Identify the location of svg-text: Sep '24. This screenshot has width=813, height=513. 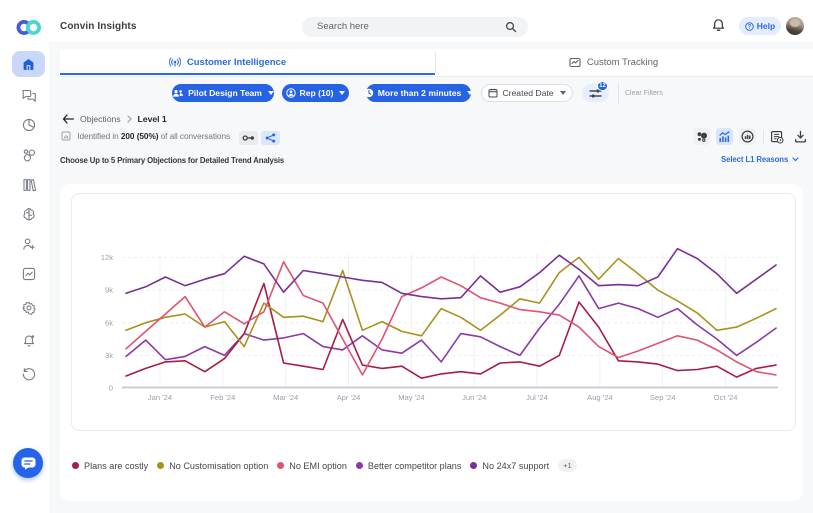
(663, 397).